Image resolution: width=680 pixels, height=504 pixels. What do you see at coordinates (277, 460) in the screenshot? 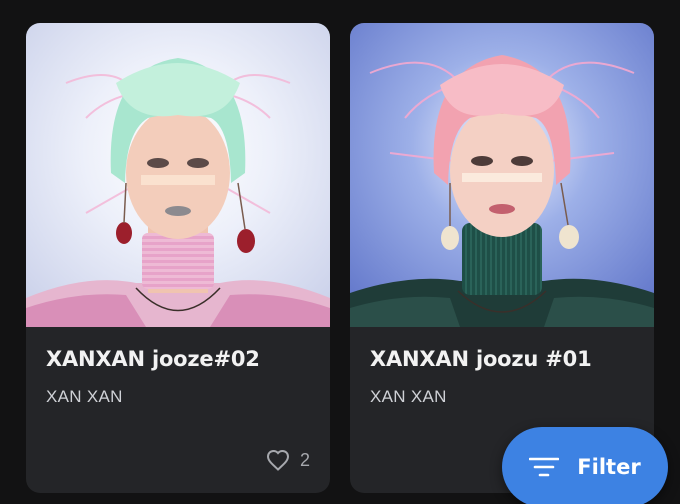
I see `heart-outline-icon` at bounding box center [277, 460].